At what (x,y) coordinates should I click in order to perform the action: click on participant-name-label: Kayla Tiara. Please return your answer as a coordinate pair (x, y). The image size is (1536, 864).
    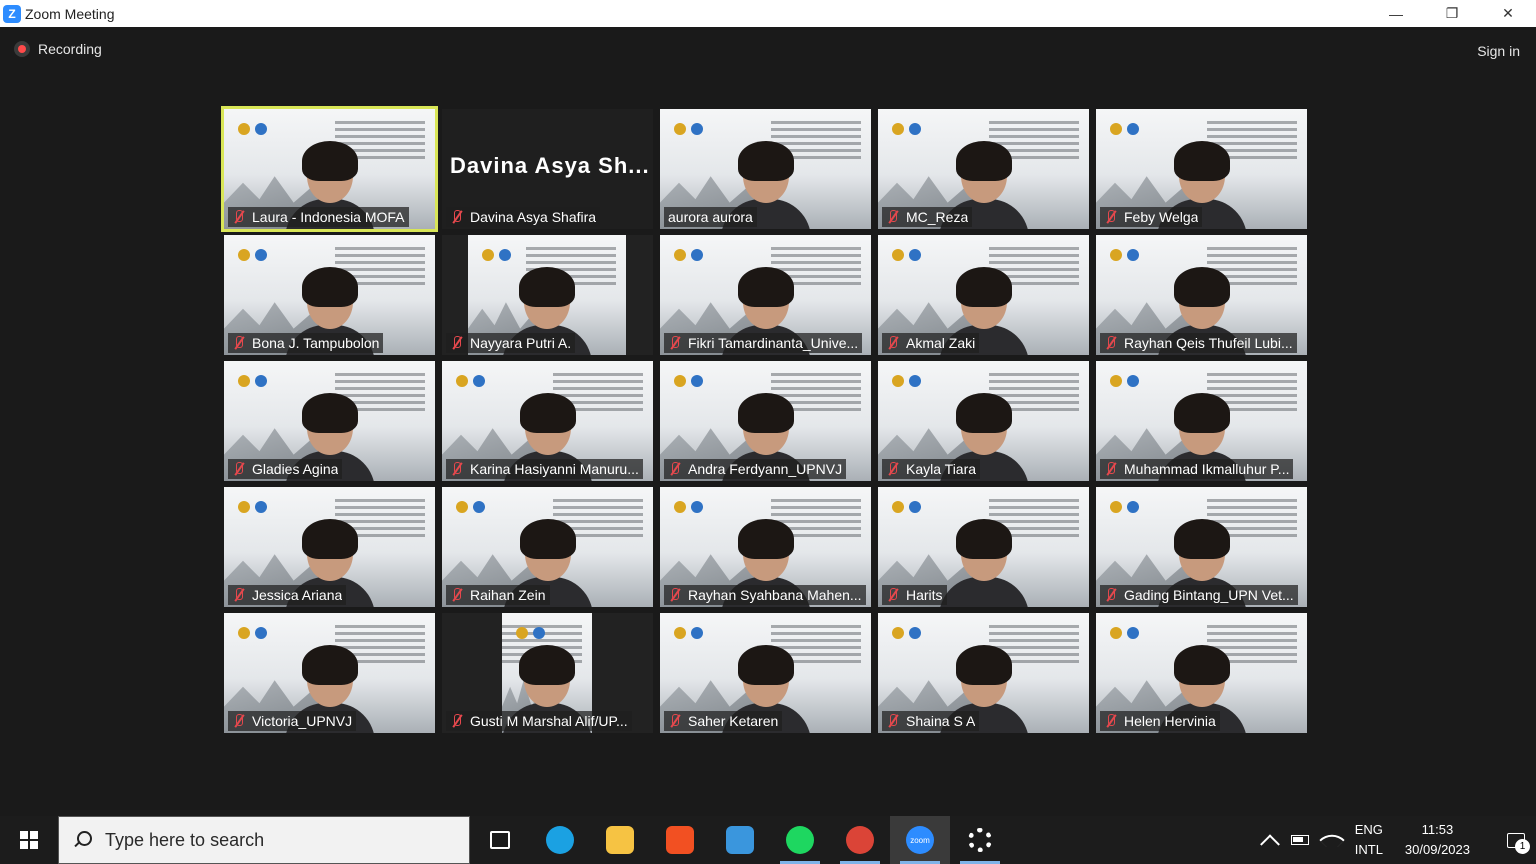
    Looking at the image, I should click on (931, 469).